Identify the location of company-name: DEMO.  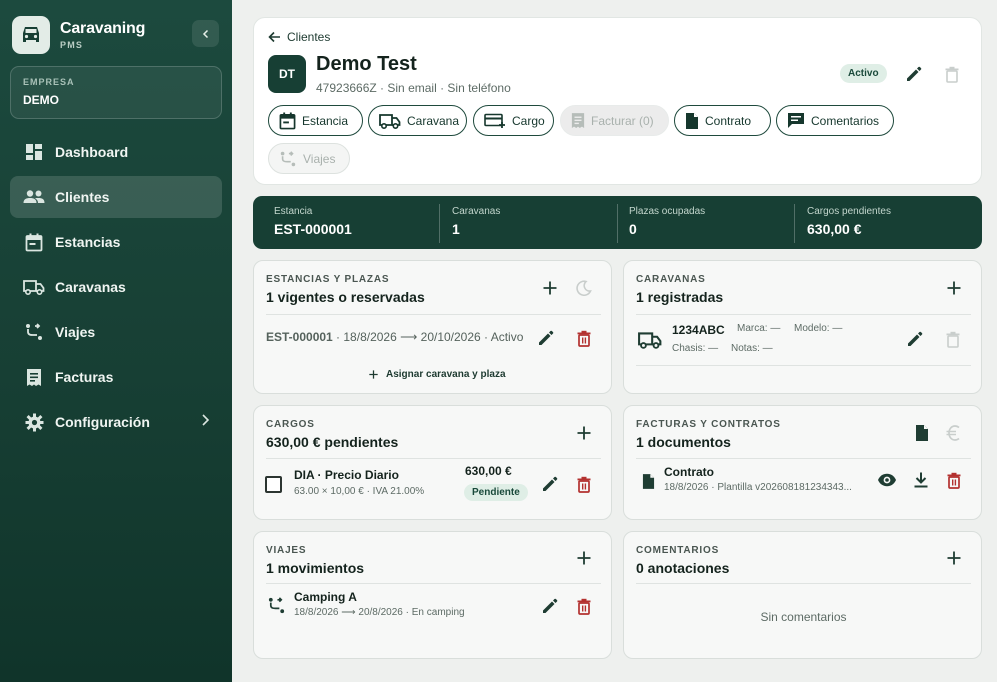
(41, 100).